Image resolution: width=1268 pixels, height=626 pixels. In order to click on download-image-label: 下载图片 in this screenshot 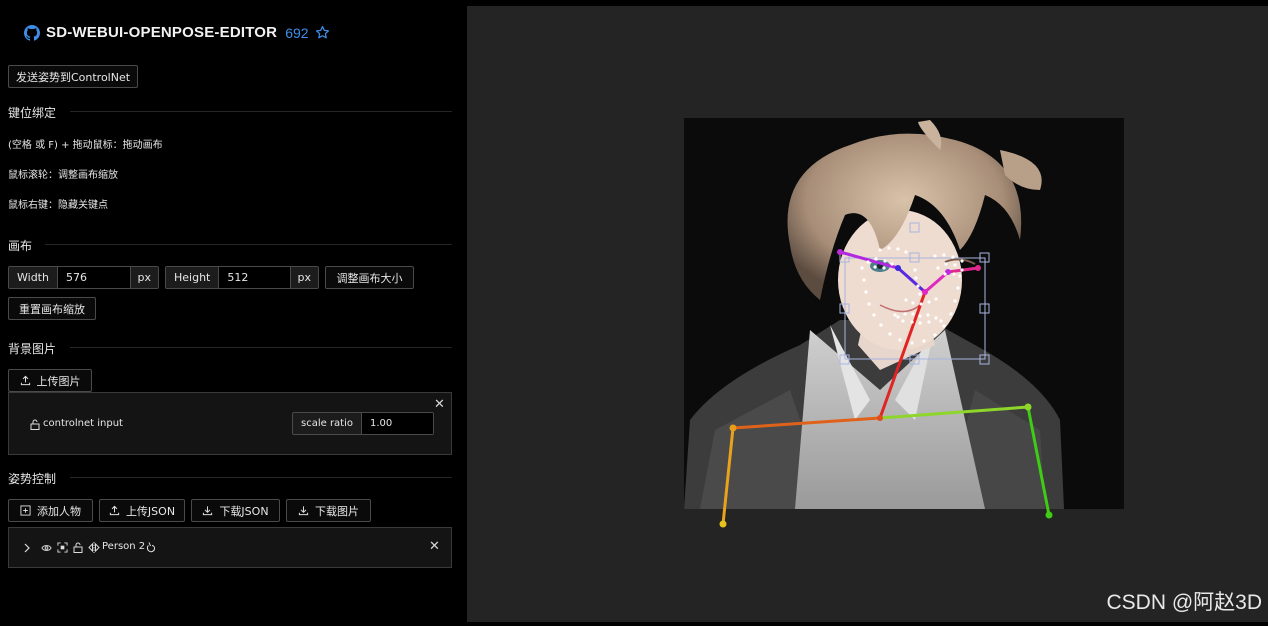, I will do `click(337, 511)`.